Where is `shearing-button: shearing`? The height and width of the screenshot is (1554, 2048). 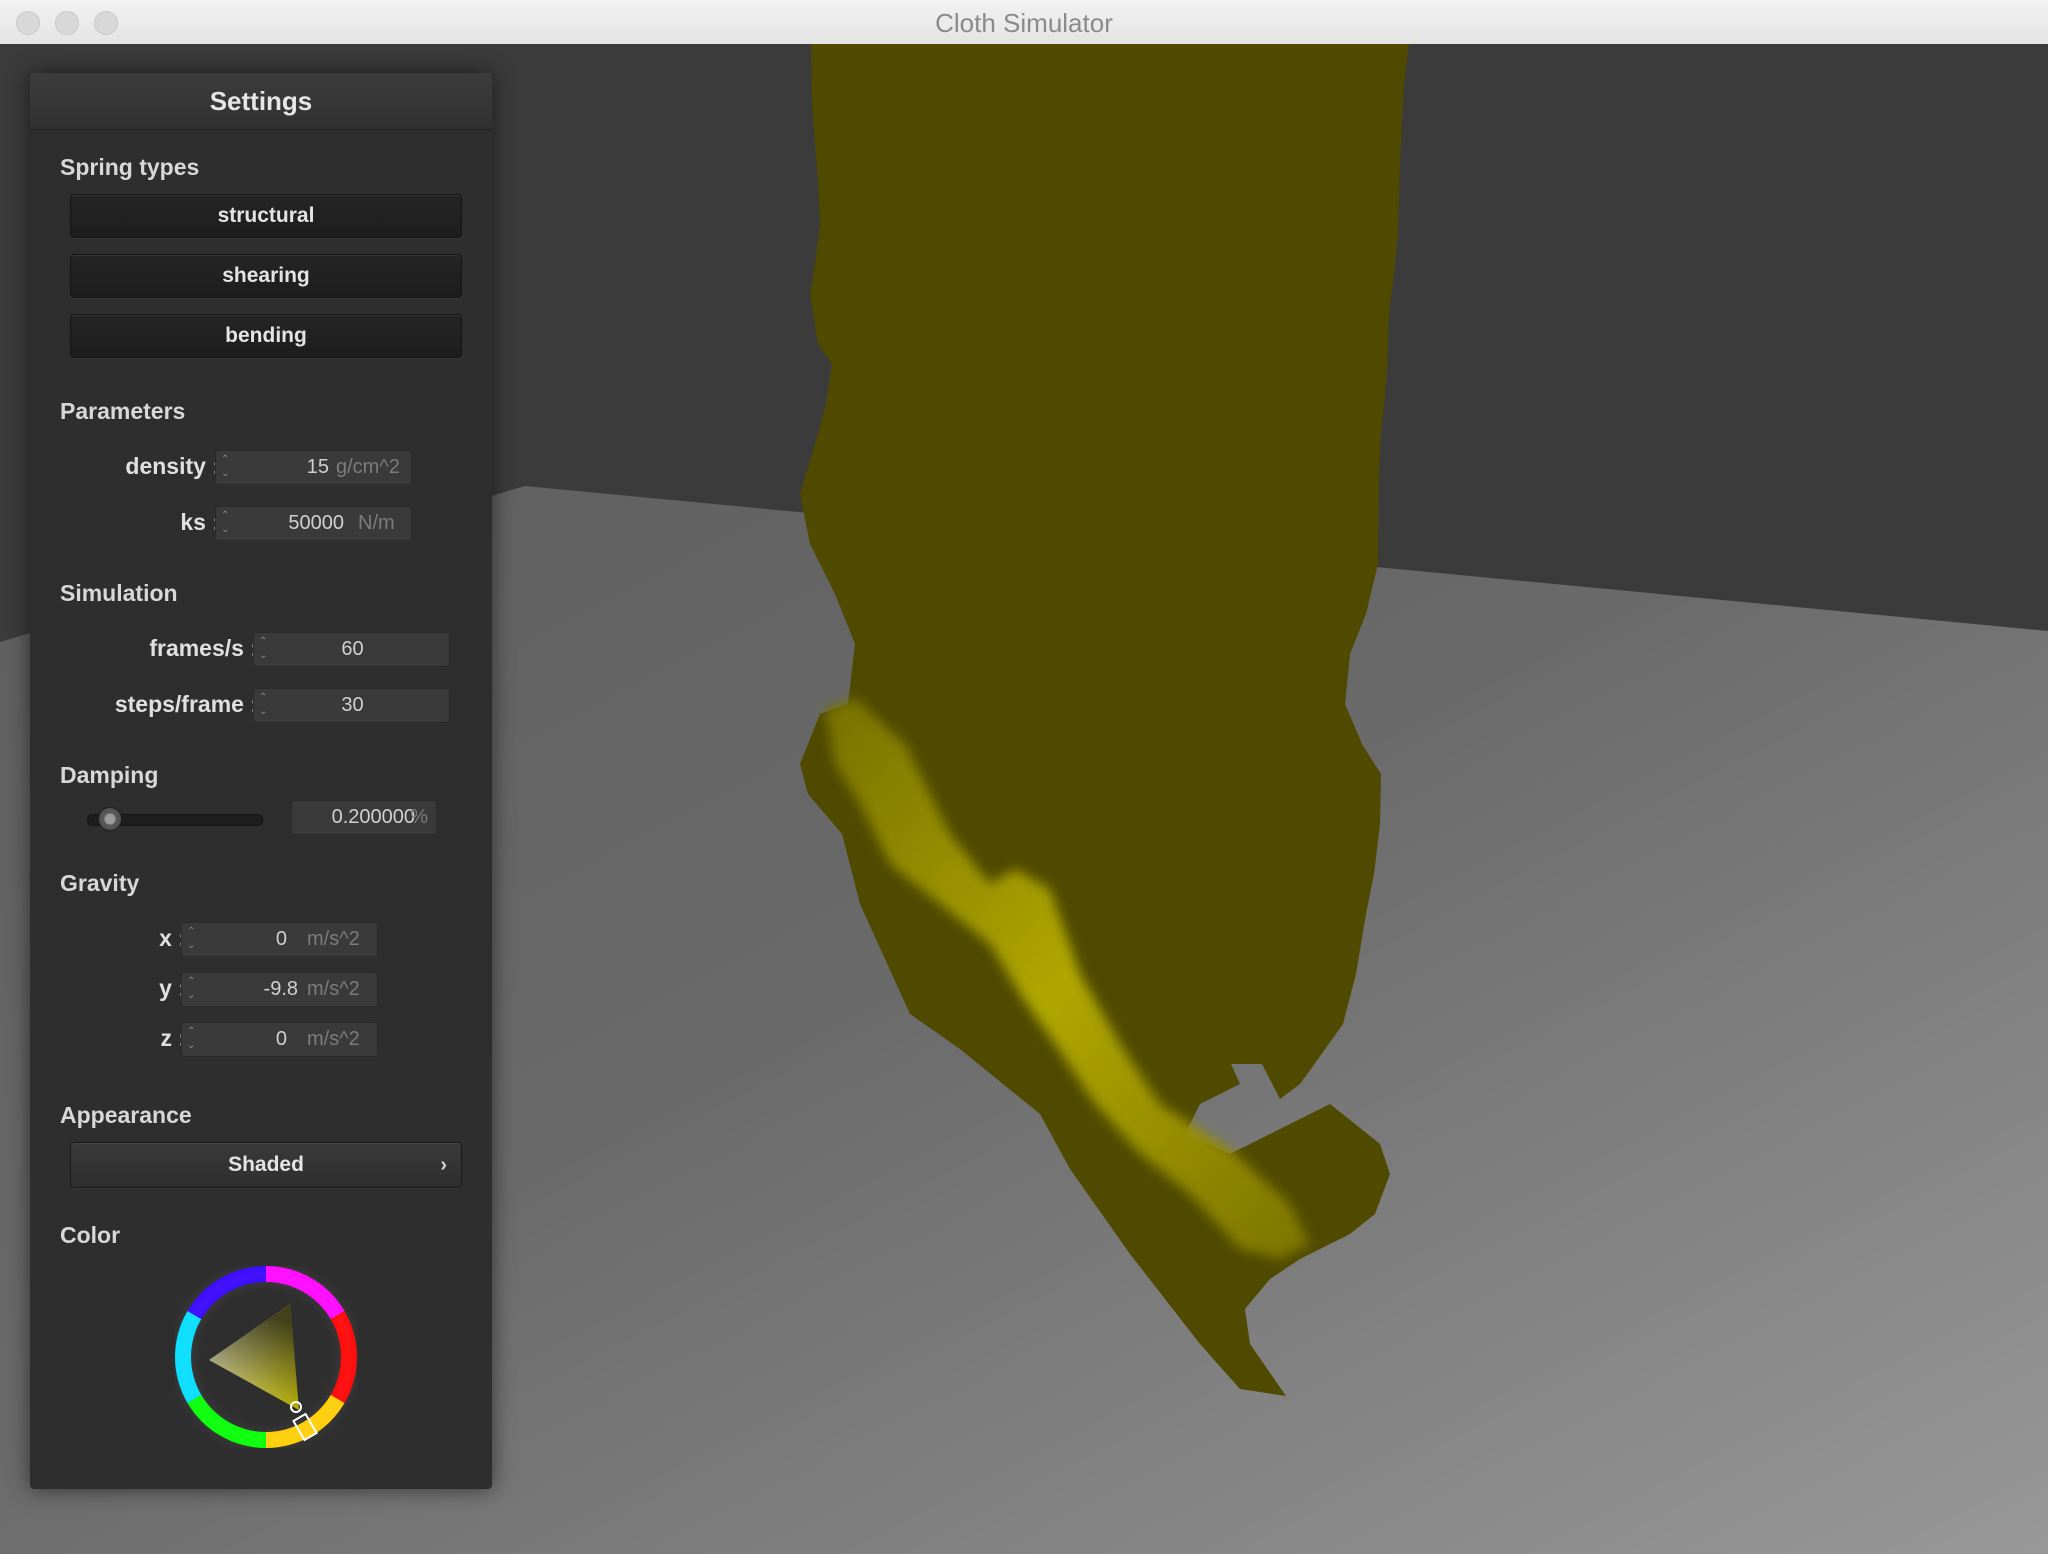 shearing-button: shearing is located at coordinates (266, 276).